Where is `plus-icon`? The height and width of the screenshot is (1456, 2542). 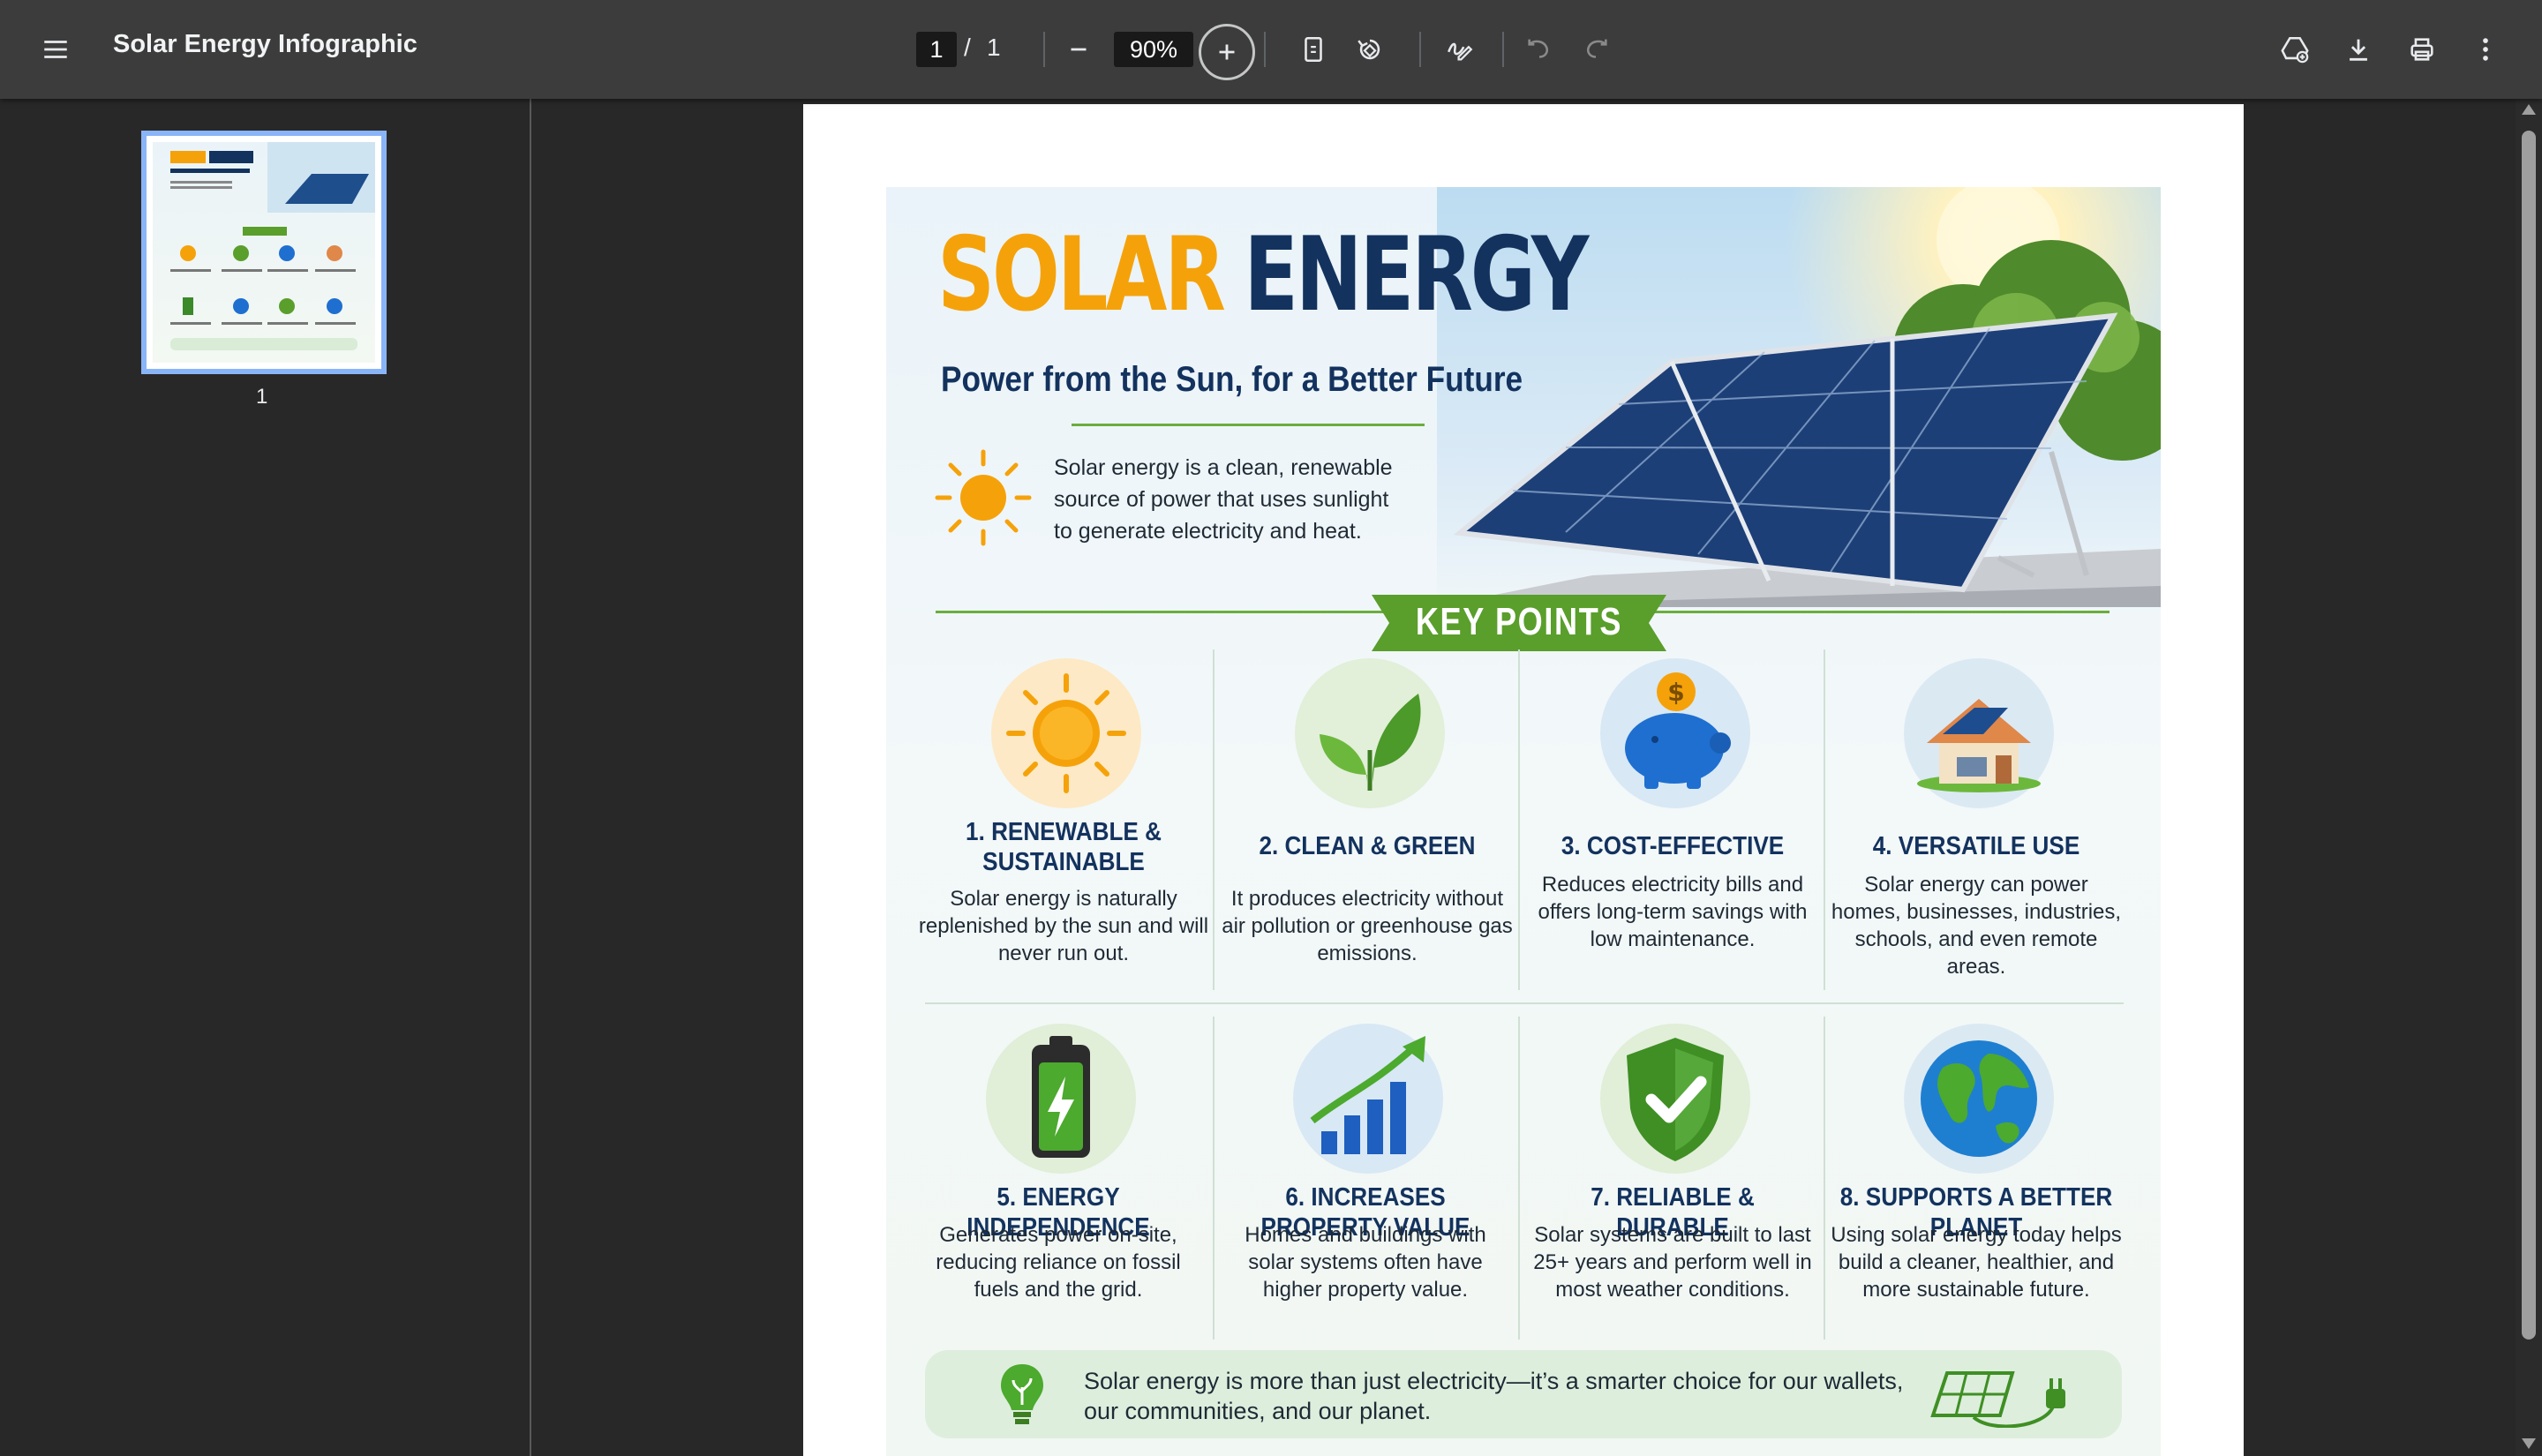 plus-icon is located at coordinates (1227, 52).